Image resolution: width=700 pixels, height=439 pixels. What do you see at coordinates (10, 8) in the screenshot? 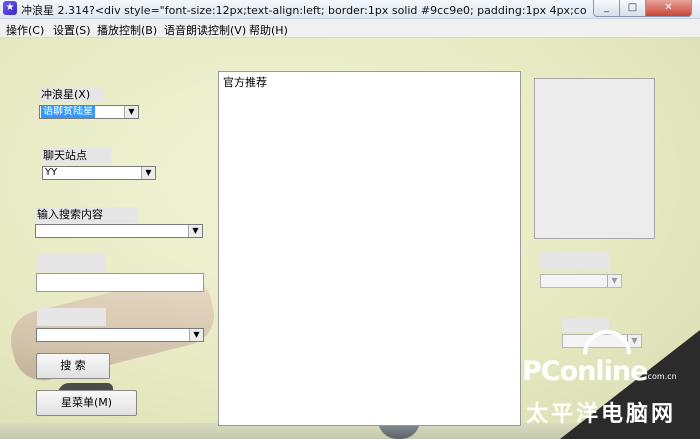
I see `app-star-icon: ★` at bounding box center [10, 8].